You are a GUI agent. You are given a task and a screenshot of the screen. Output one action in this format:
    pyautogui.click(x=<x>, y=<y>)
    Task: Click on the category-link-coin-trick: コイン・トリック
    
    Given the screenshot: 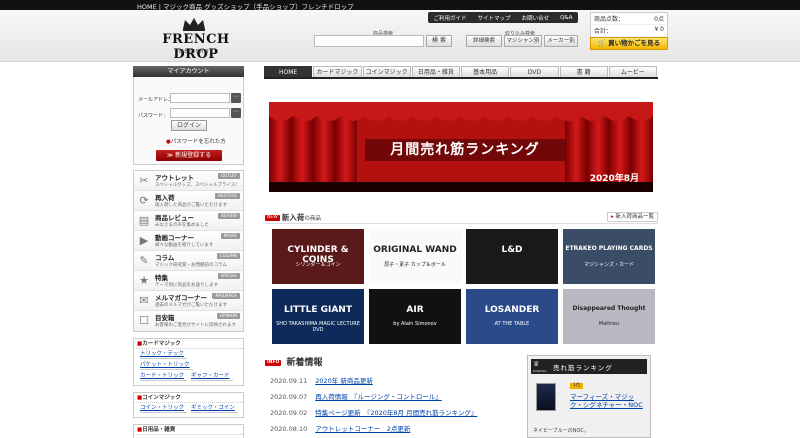 What is the action you would take?
    pyautogui.click(x=164, y=408)
    